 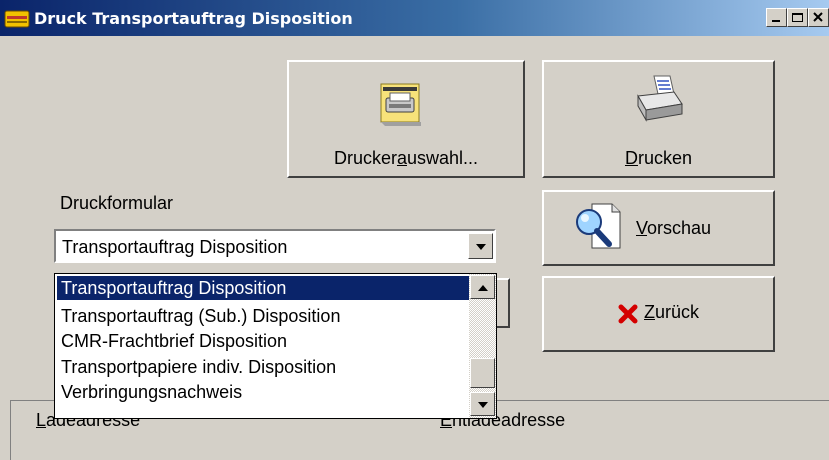 I want to click on back-button: Zurück, so click(x=658, y=314).